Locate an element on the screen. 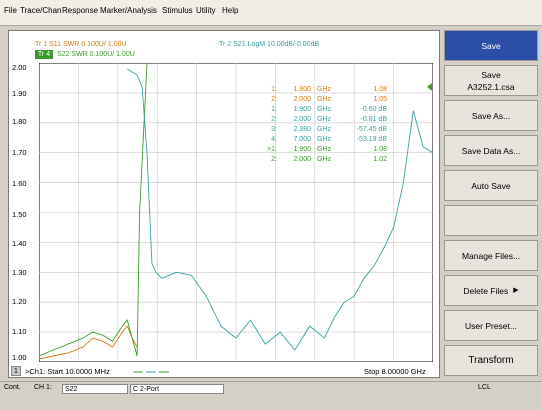 The width and height of the screenshot is (542, 410). y-tick: 1.60 is located at coordinates (19, 183).